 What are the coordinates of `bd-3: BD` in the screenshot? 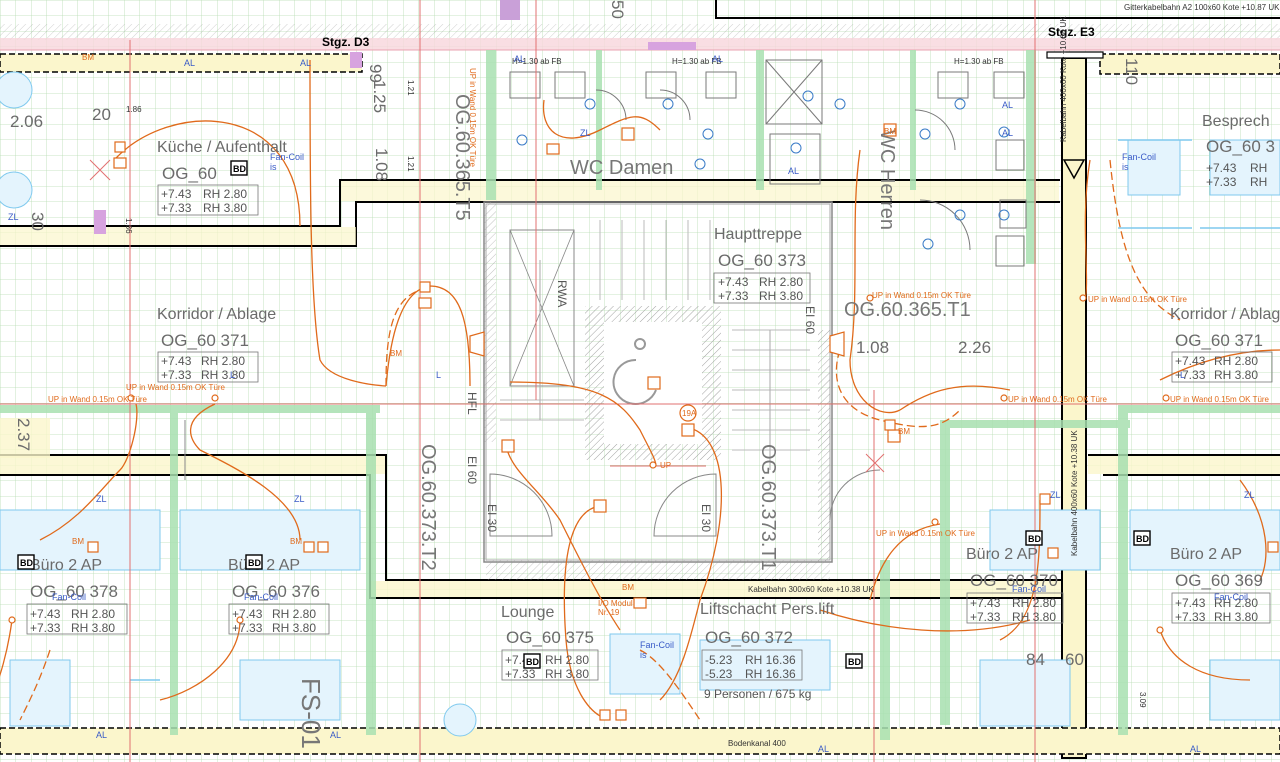 It's located at (254, 563).